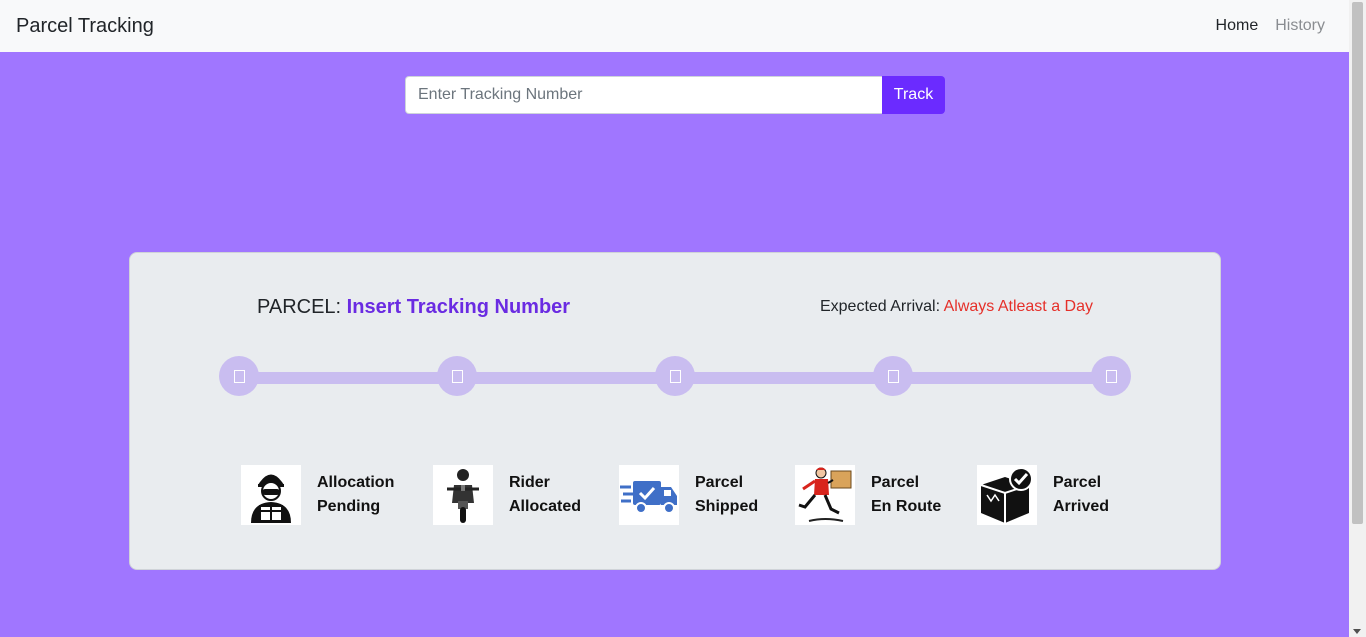 This screenshot has width=1366, height=637. What do you see at coordinates (1081, 506) in the screenshot?
I see `stage-label-line2: Arrived` at bounding box center [1081, 506].